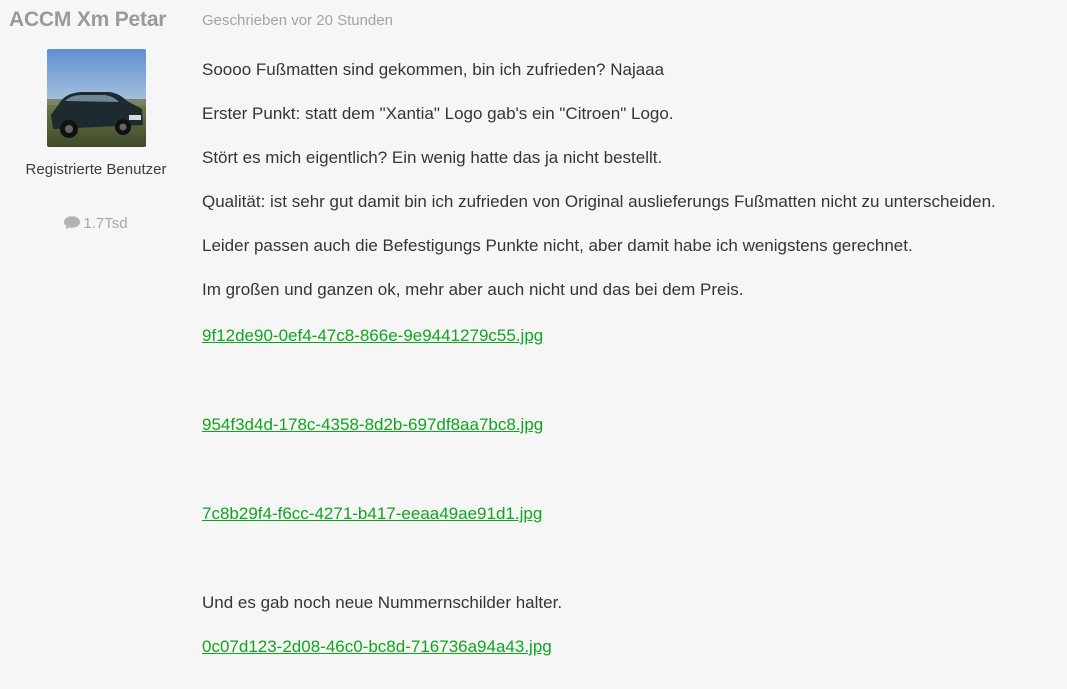 Image resolution: width=1067 pixels, height=689 pixels. I want to click on car-photo-icon, so click(96, 98).